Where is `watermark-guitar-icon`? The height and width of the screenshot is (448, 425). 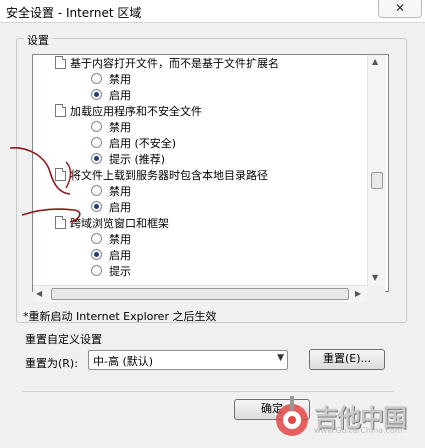 watermark-guitar-icon is located at coordinates (292, 416).